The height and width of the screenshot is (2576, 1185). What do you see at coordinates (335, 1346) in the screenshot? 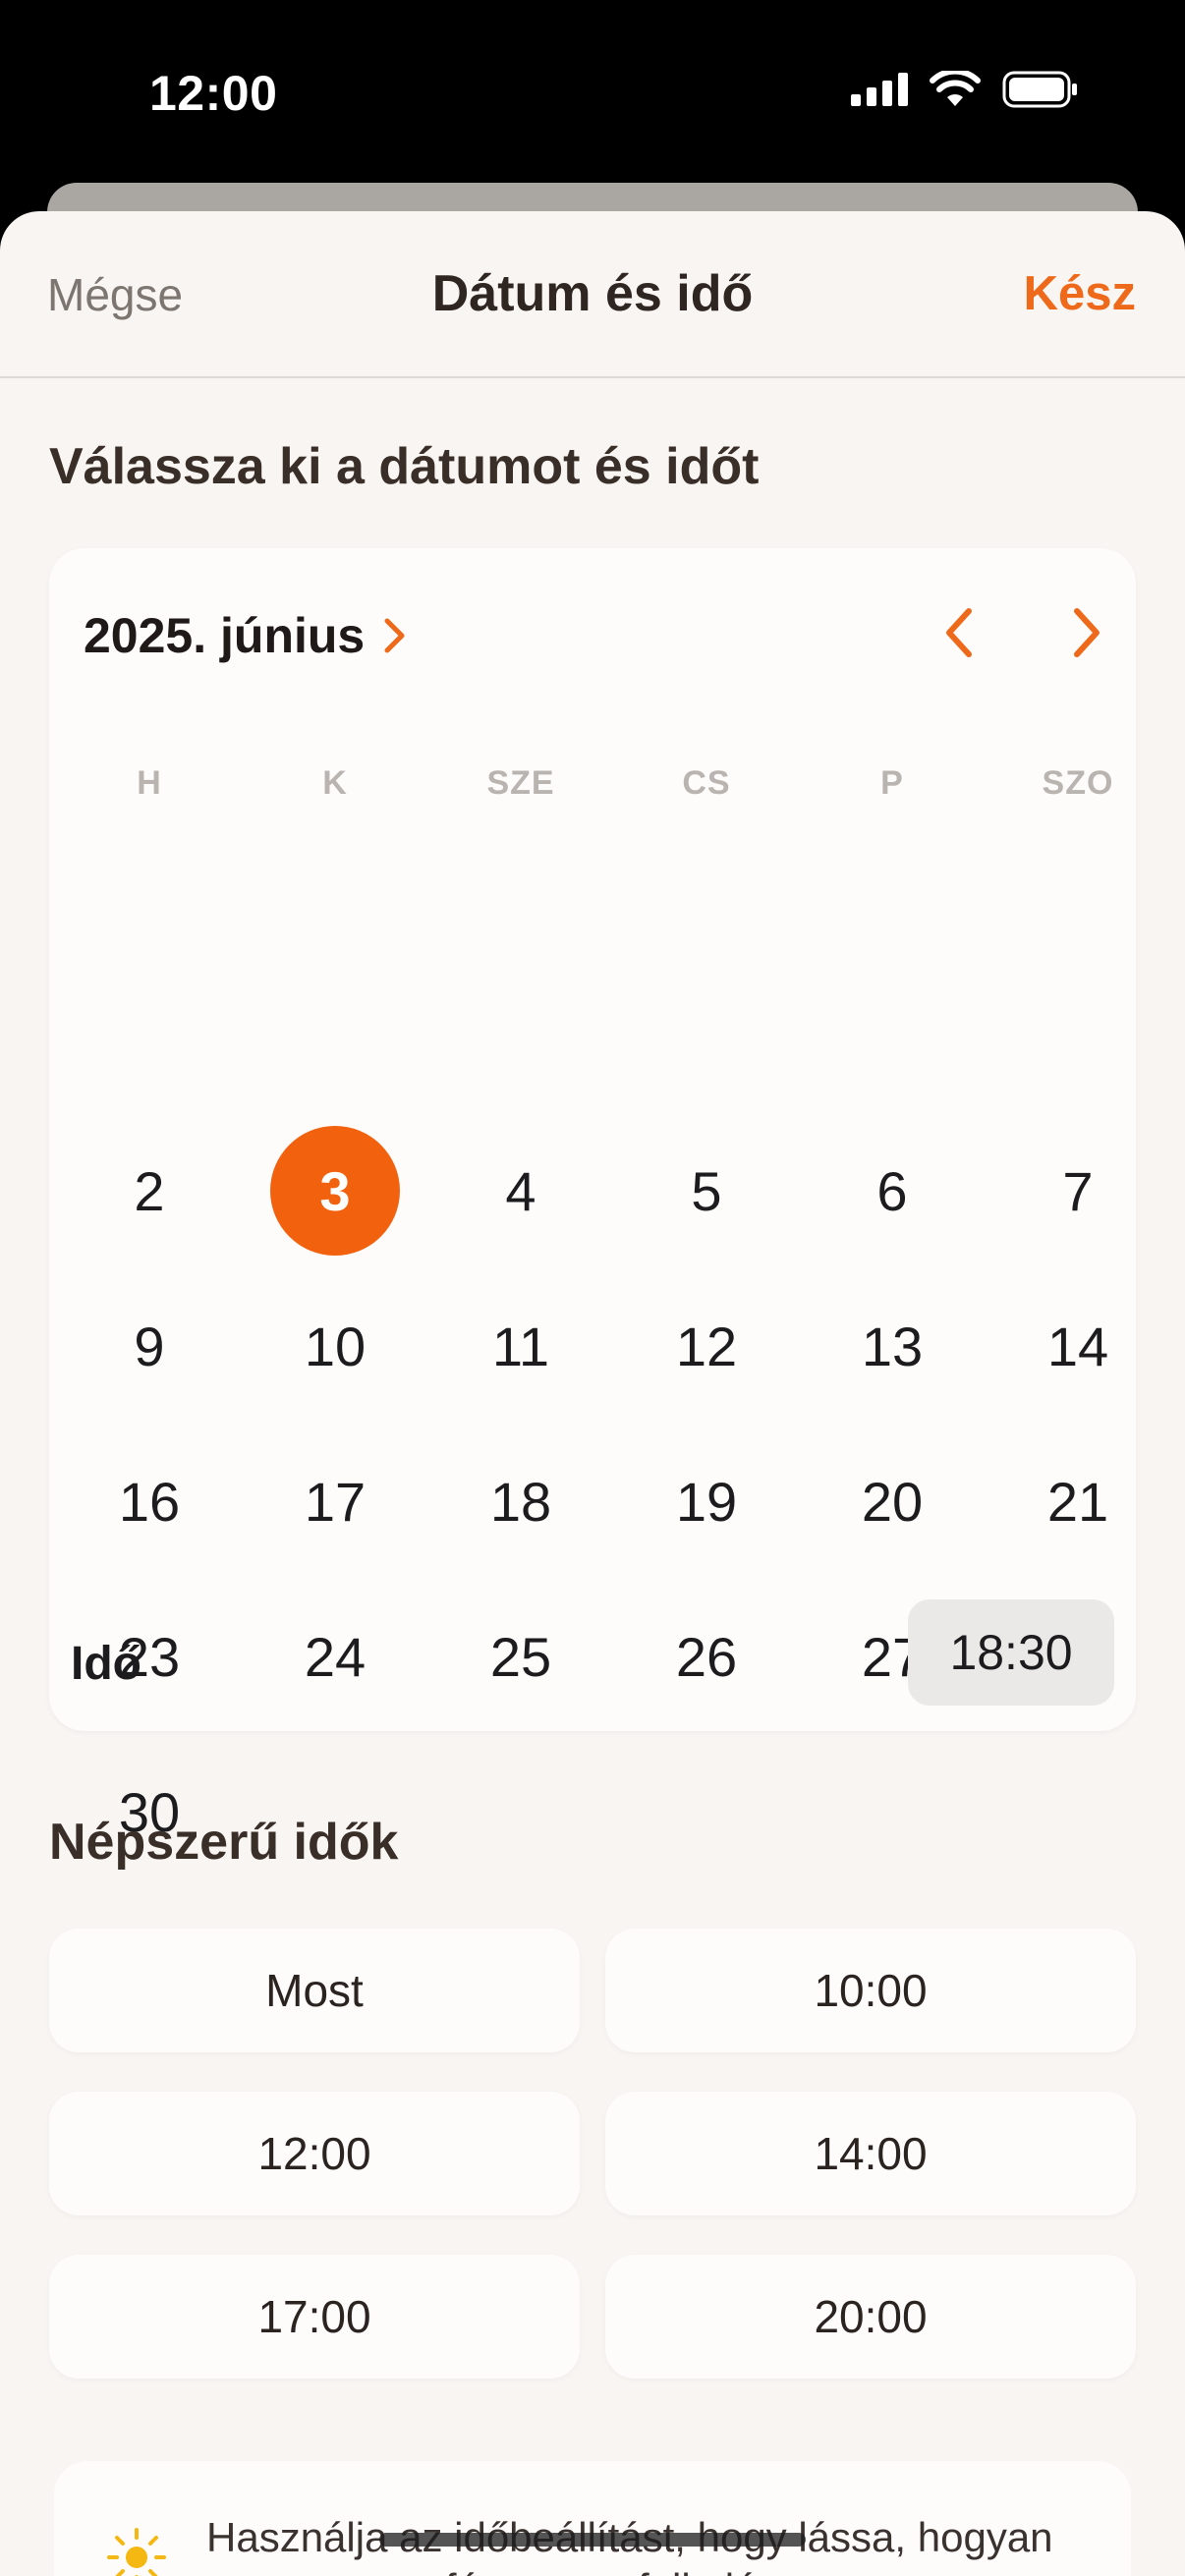
I see `day-cell: 10` at bounding box center [335, 1346].